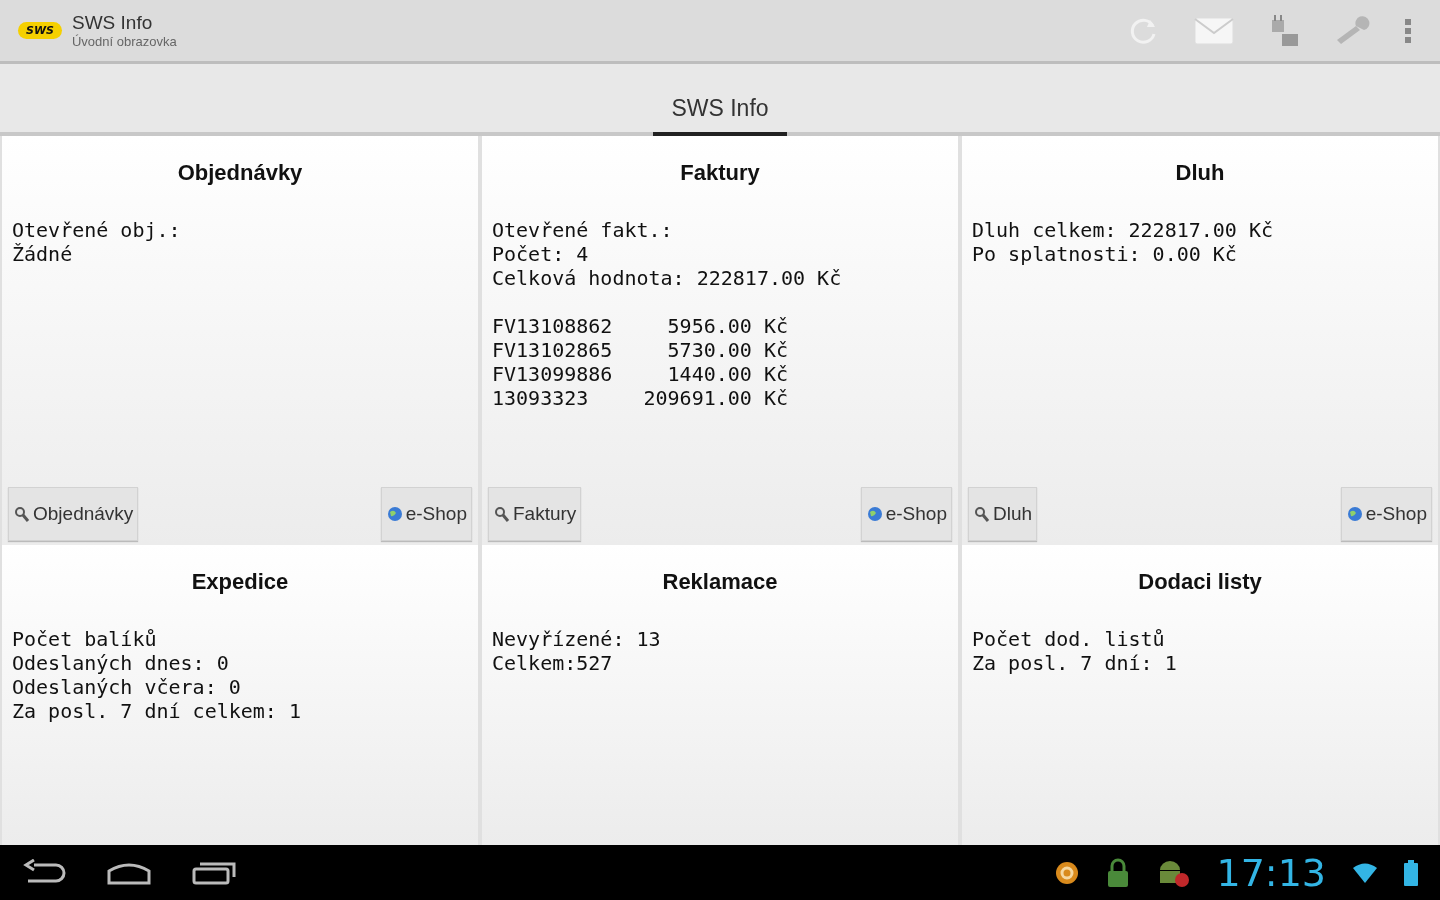  What do you see at coordinates (667, 278) in the screenshot?
I see `info-line: Celková hodnota: 222817.00 Kč` at bounding box center [667, 278].